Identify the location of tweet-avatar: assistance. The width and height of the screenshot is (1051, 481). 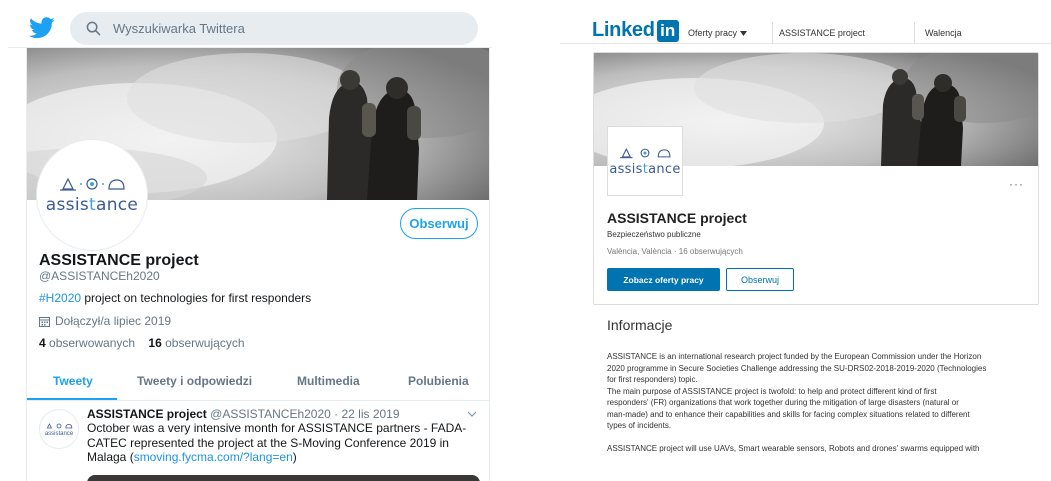
(59, 429).